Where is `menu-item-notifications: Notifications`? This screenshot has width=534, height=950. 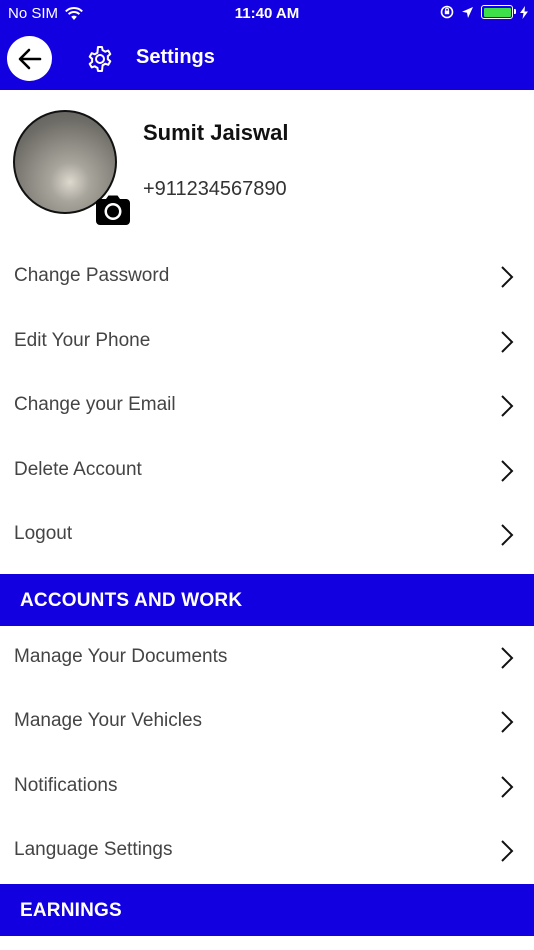
menu-item-notifications: Notifications is located at coordinates (267, 787).